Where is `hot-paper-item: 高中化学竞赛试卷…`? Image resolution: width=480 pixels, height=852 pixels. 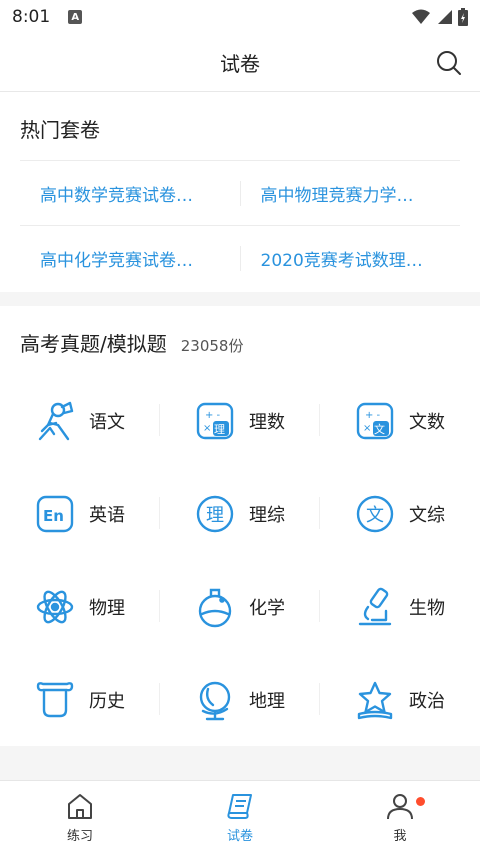
hot-paper-item: 高中化学竞赛试卷… is located at coordinates (130, 258).